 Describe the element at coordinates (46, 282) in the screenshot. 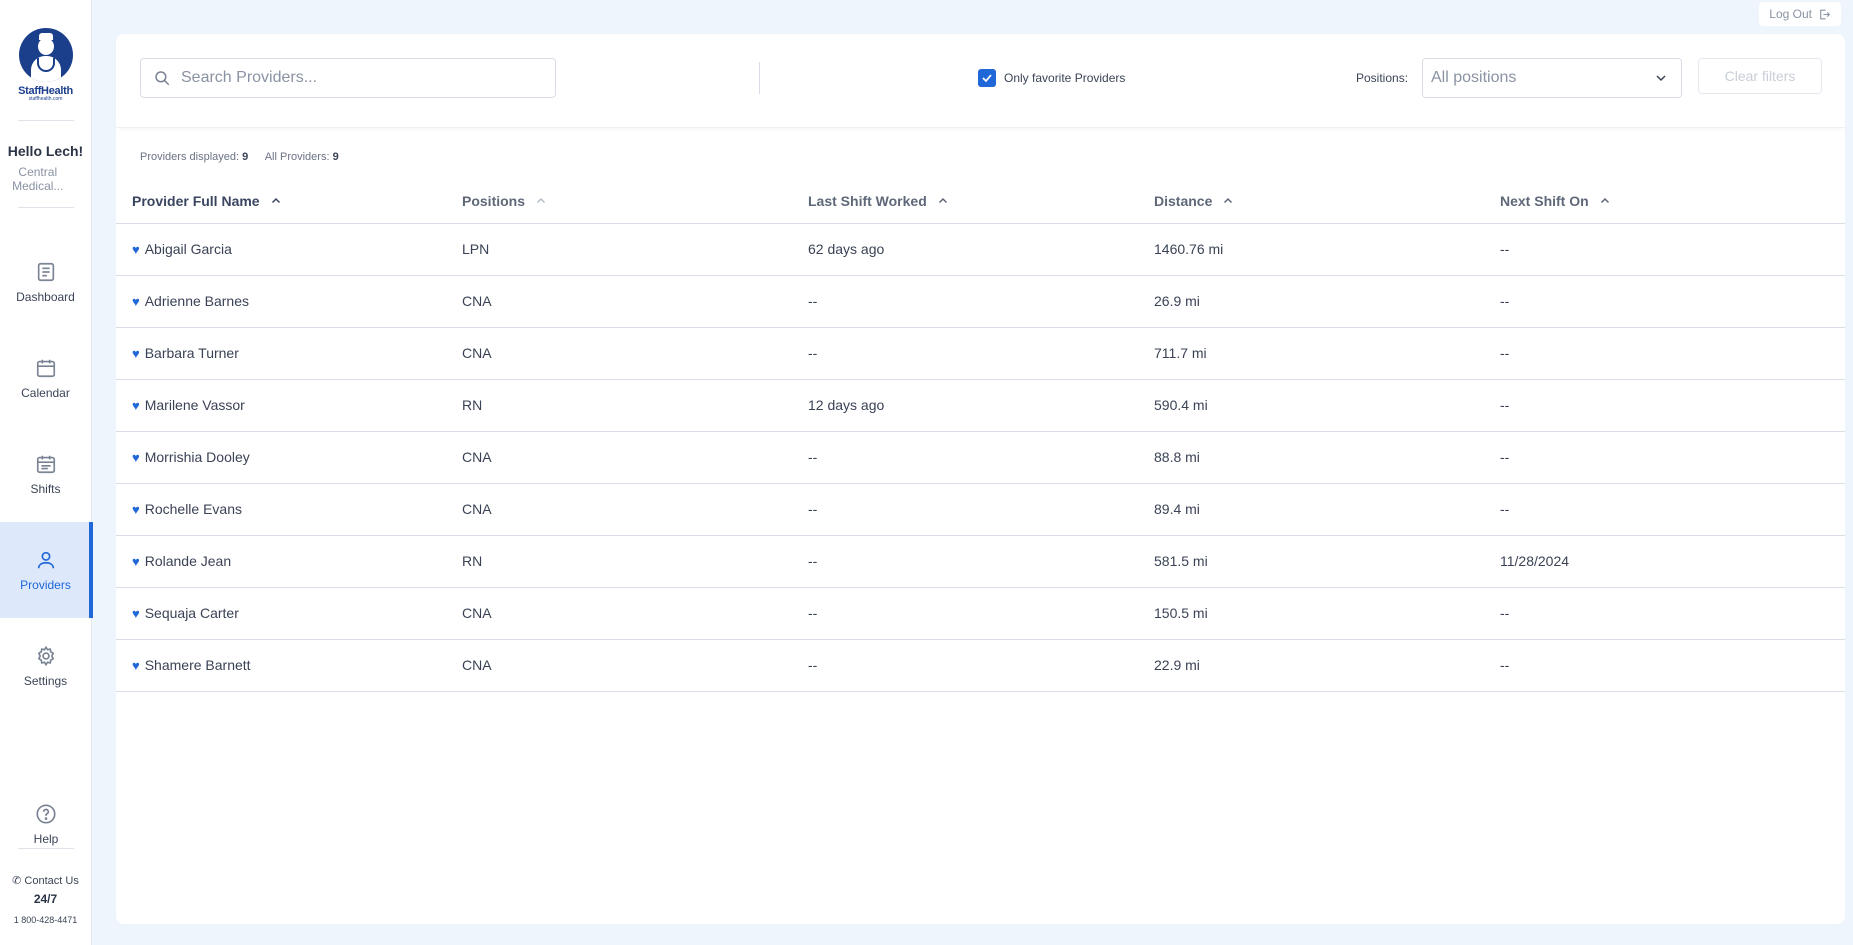

I see `sidebar-item-dashboard: Dashboard` at that location.